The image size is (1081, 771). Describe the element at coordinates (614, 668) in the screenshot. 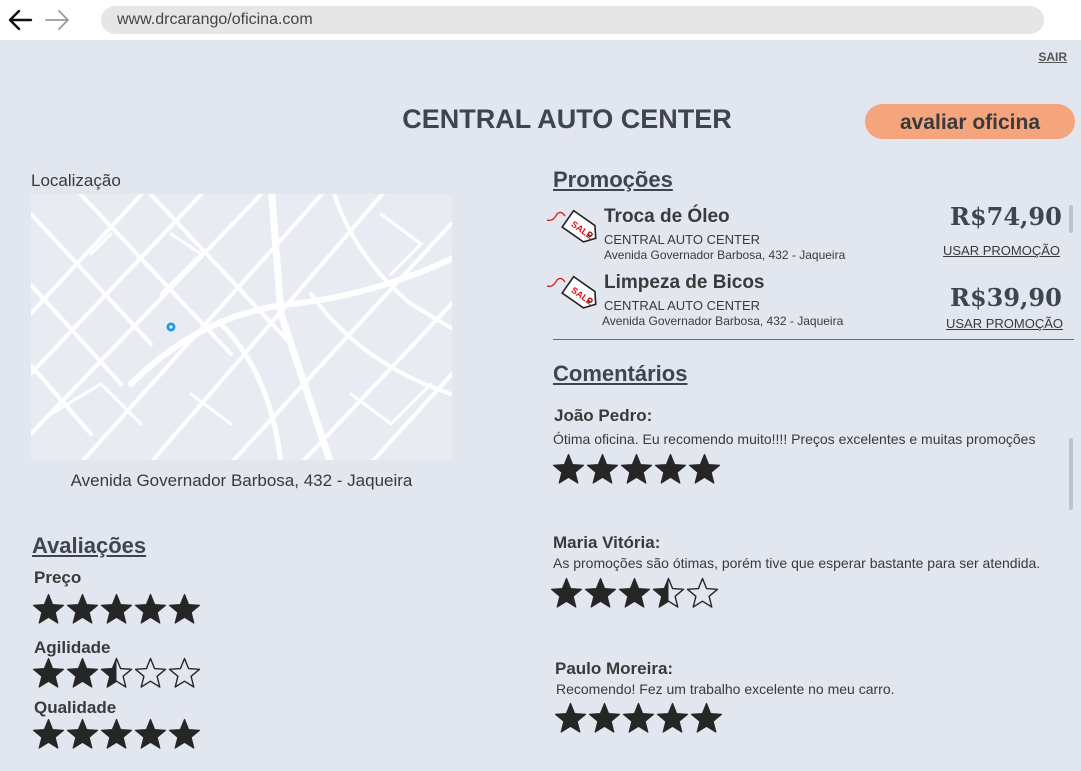

I see `comment-author: Paulo Moreira:` at that location.